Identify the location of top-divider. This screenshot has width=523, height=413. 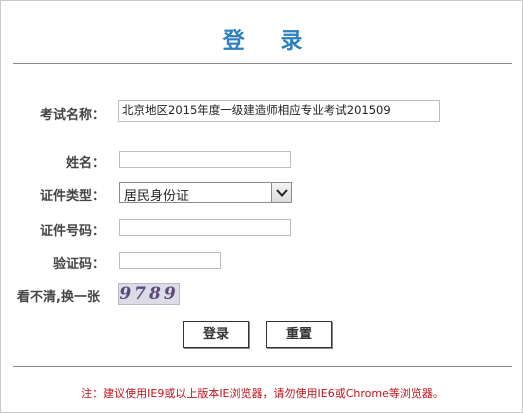
(262, 63).